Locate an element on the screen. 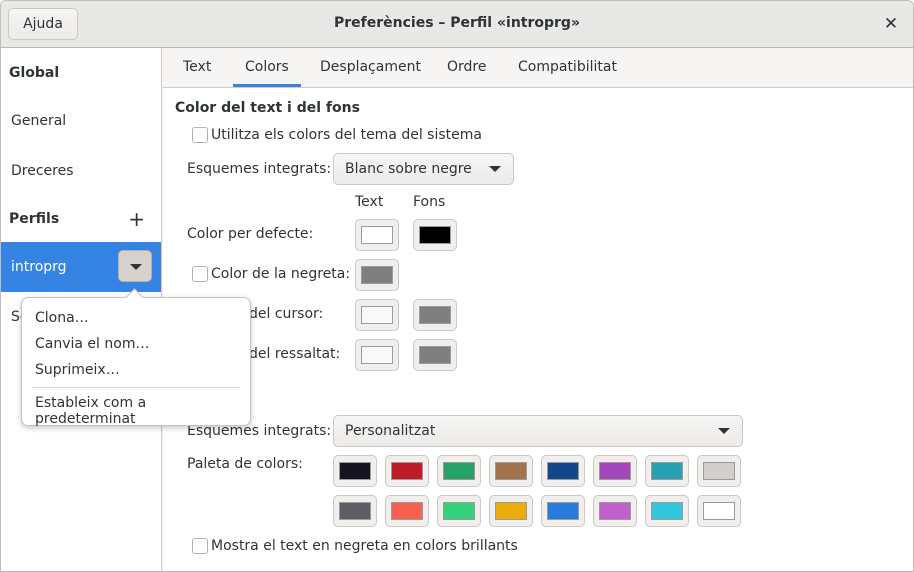 Image resolution: width=914 pixels, height=572 pixels. tab-compatibility: Compatibilitat is located at coordinates (567, 67).